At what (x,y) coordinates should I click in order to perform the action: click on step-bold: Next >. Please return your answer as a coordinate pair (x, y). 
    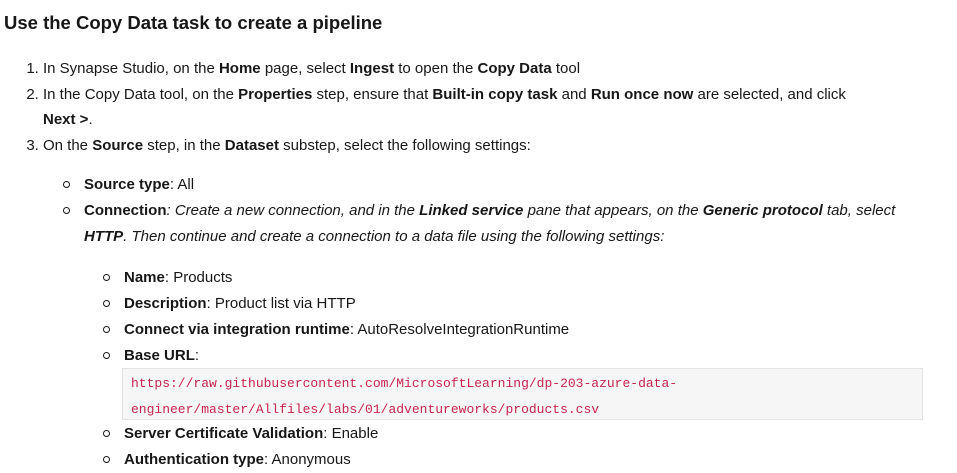
    Looking at the image, I should click on (66, 119).